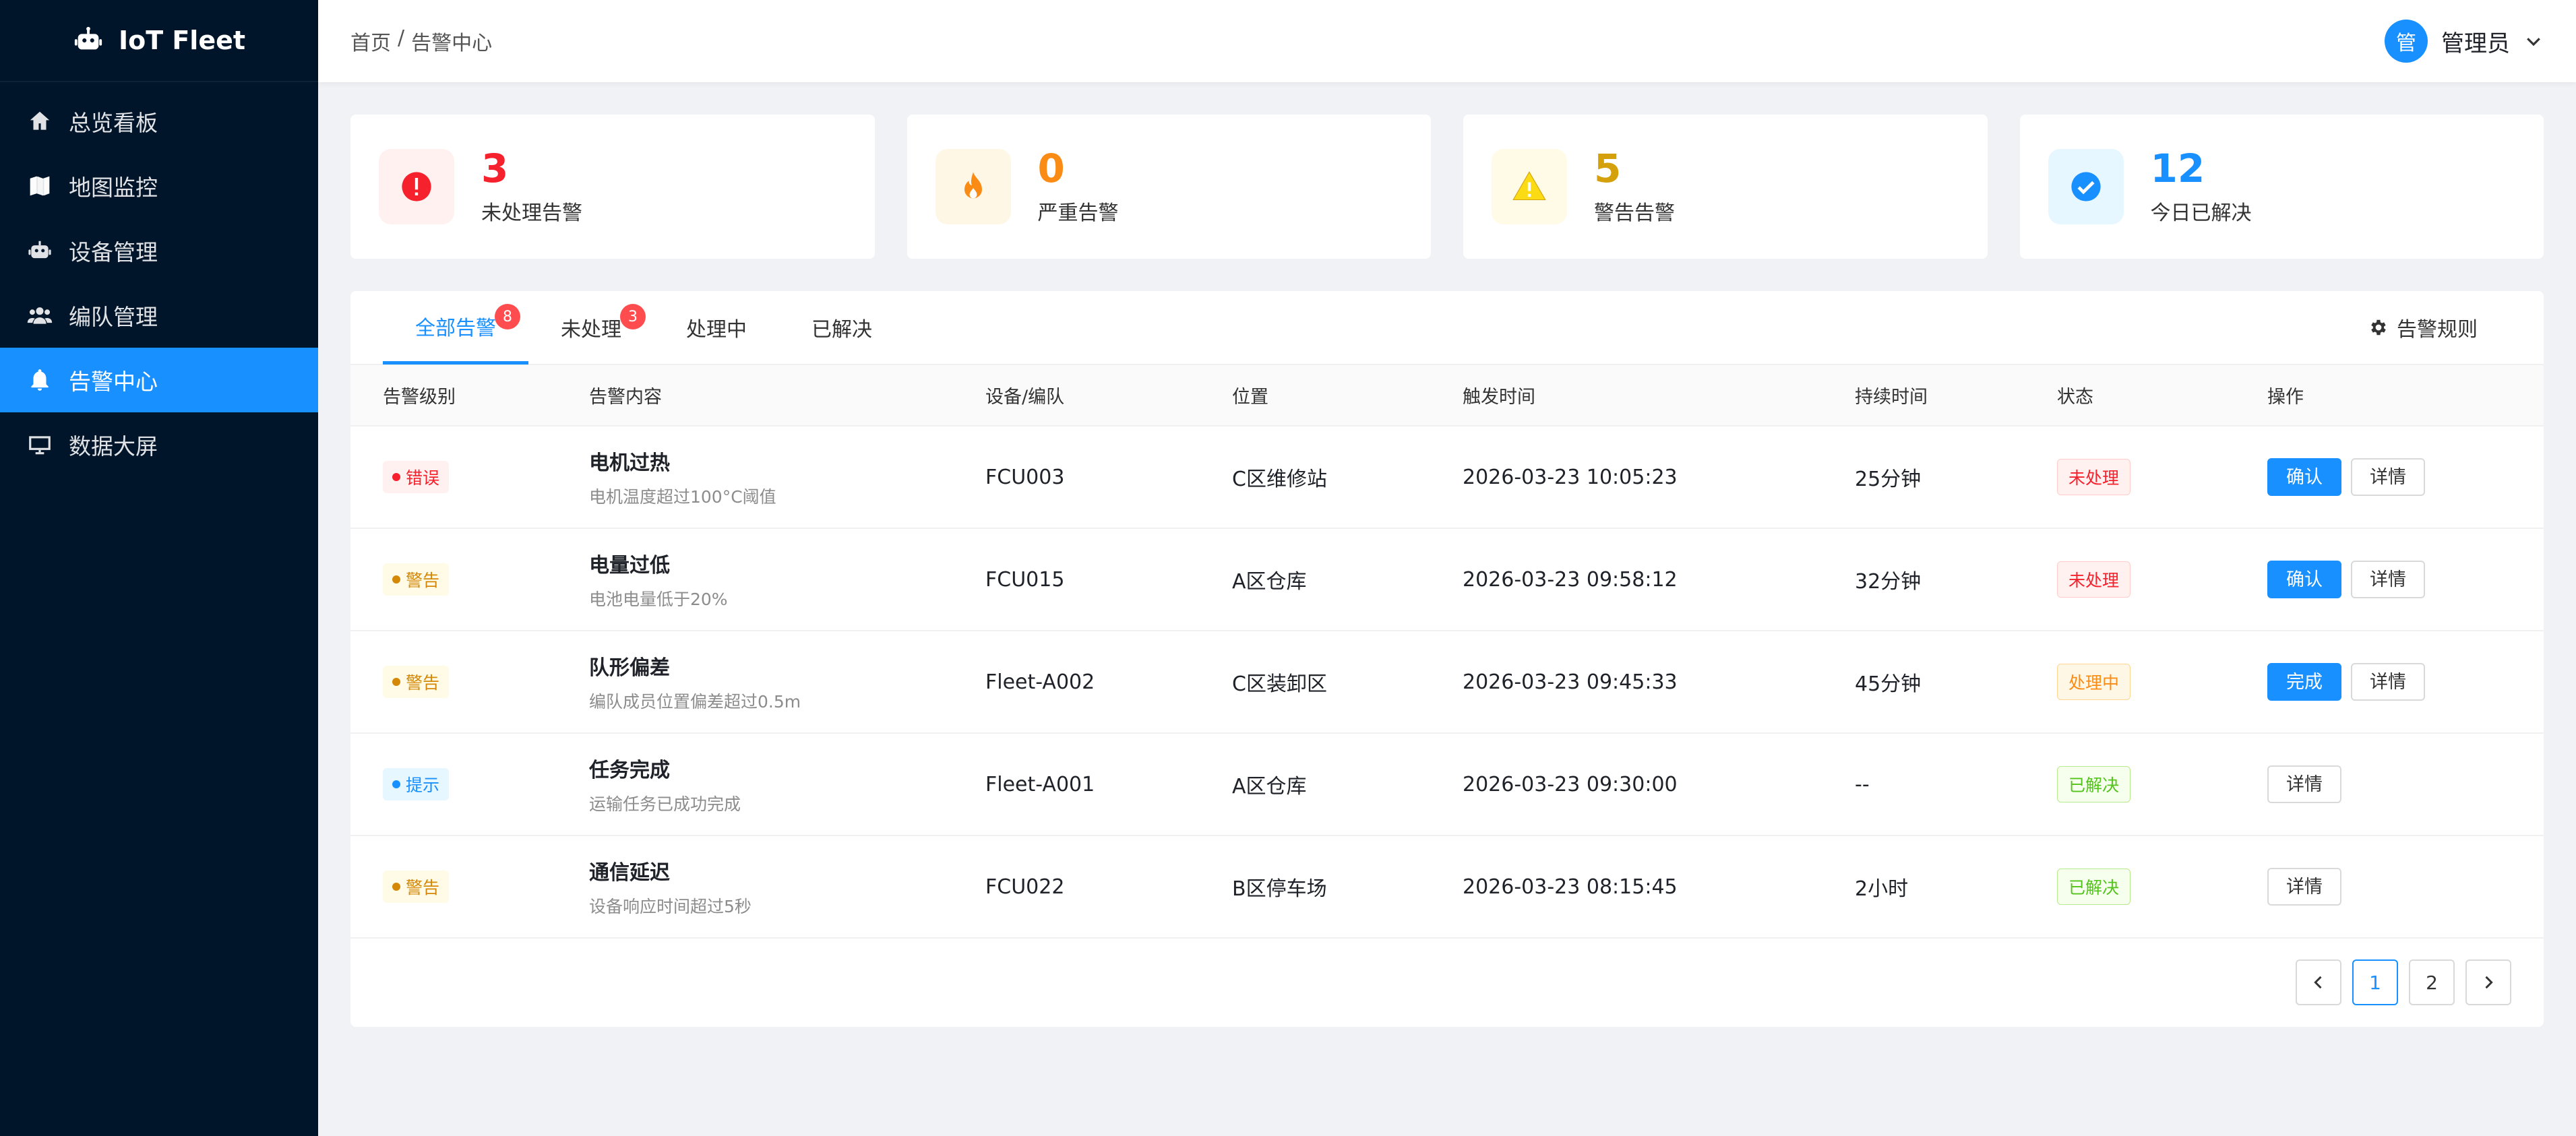  What do you see at coordinates (454, 784) in the screenshot?
I see `cell-level: 提示` at bounding box center [454, 784].